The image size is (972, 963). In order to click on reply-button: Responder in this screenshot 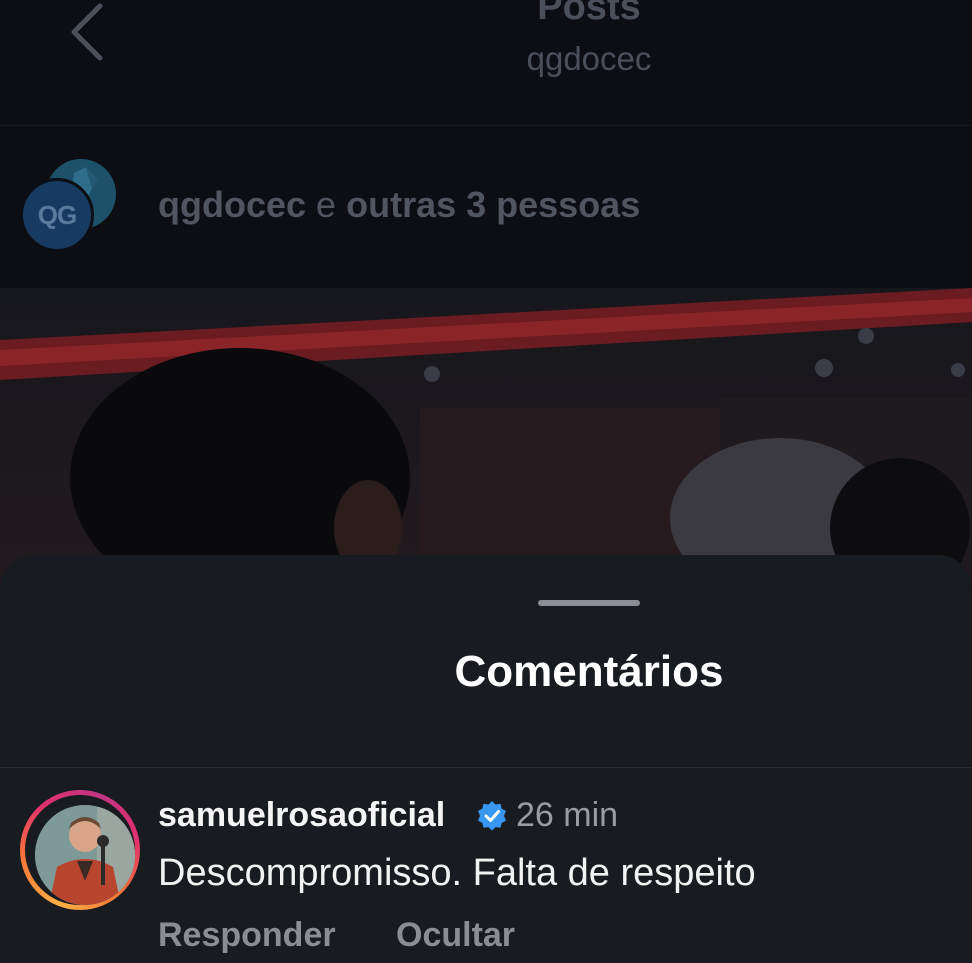, I will do `click(247, 935)`.